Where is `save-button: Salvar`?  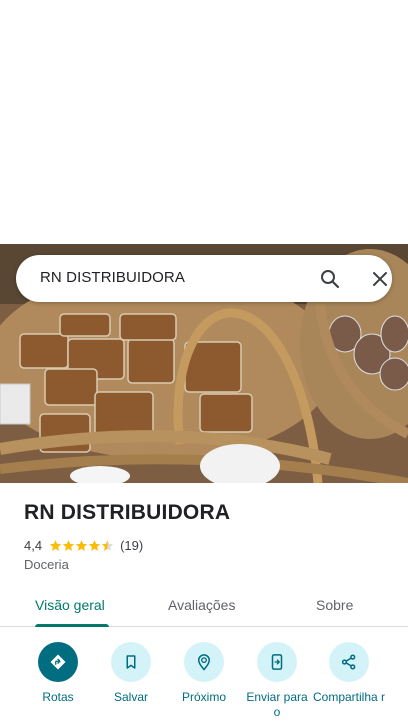
save-button: Salvar is located at coordinates (131, 672).